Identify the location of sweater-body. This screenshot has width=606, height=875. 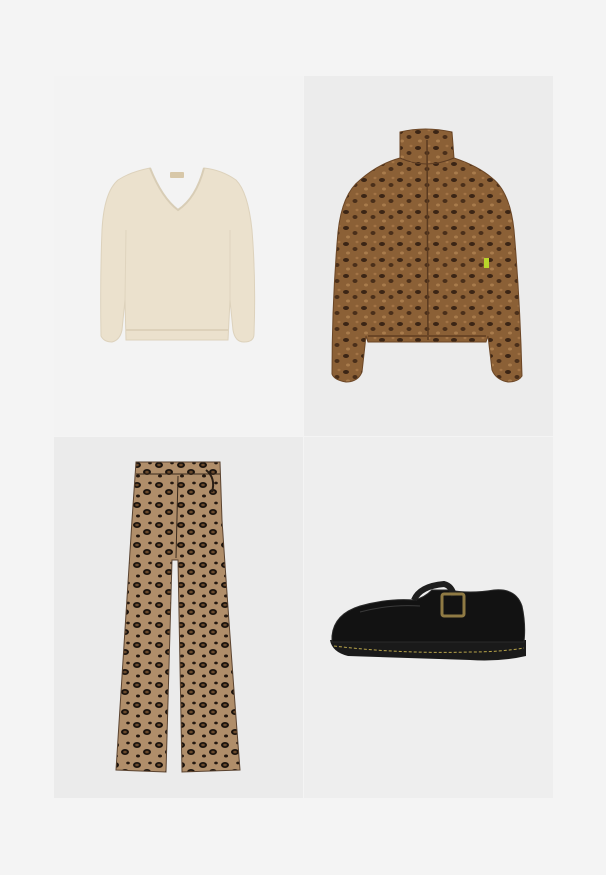
(178, 255).